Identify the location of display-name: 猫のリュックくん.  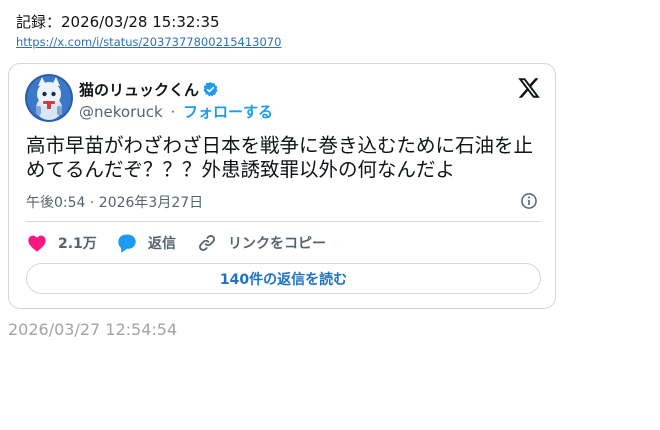
(149, 89).